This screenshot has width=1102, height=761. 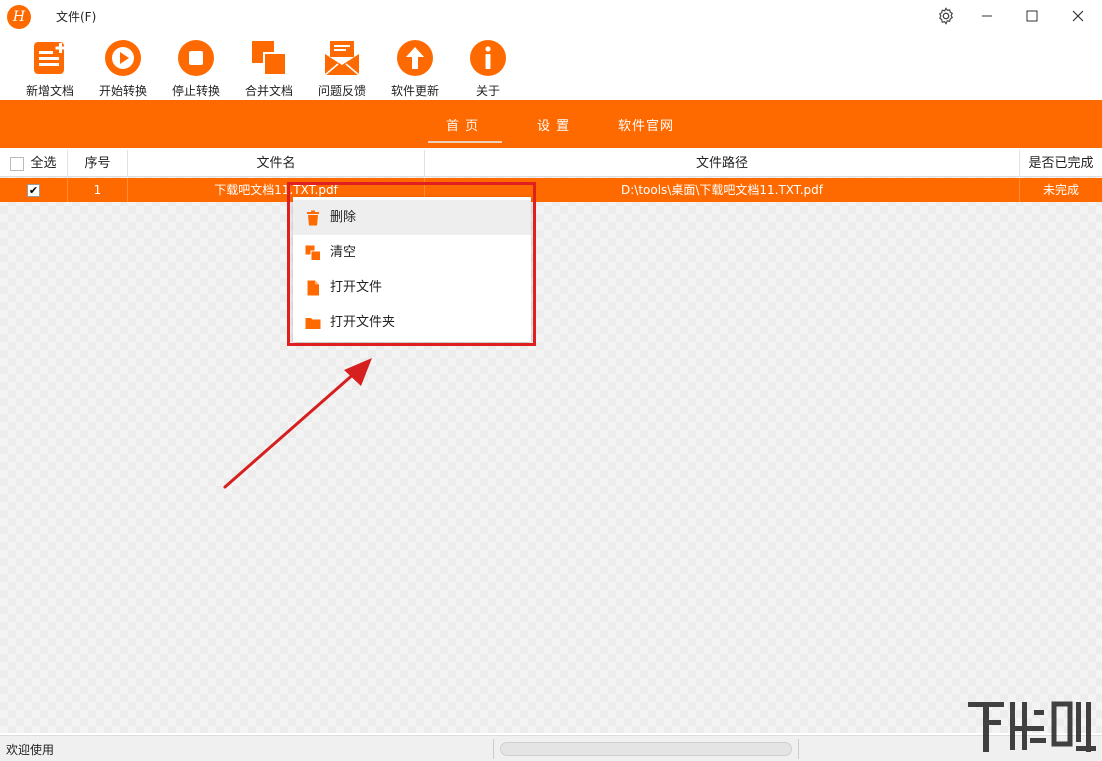 What do you see at coordinates (1032, 16) in the screenshot?
I see `maximize-icon` at bounding box center [1032, 16].